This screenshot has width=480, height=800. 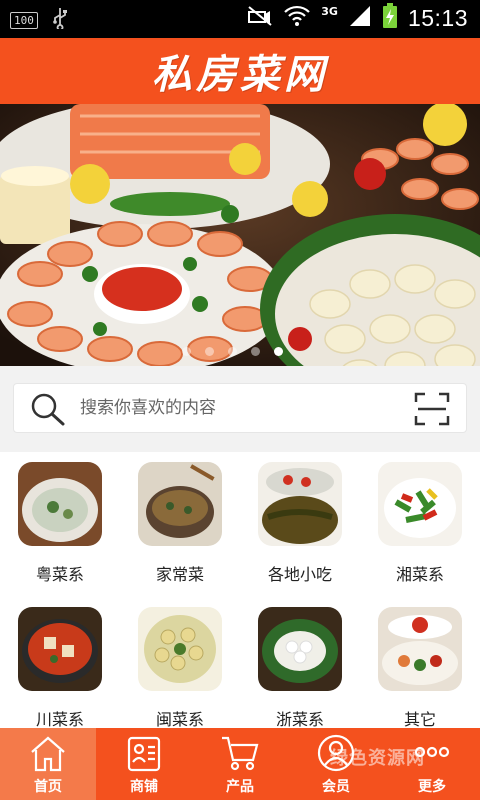 What do you see at coordinates (360, 18) in the screenshot?
I see `signal-icon` at bounding box center [360, 18].